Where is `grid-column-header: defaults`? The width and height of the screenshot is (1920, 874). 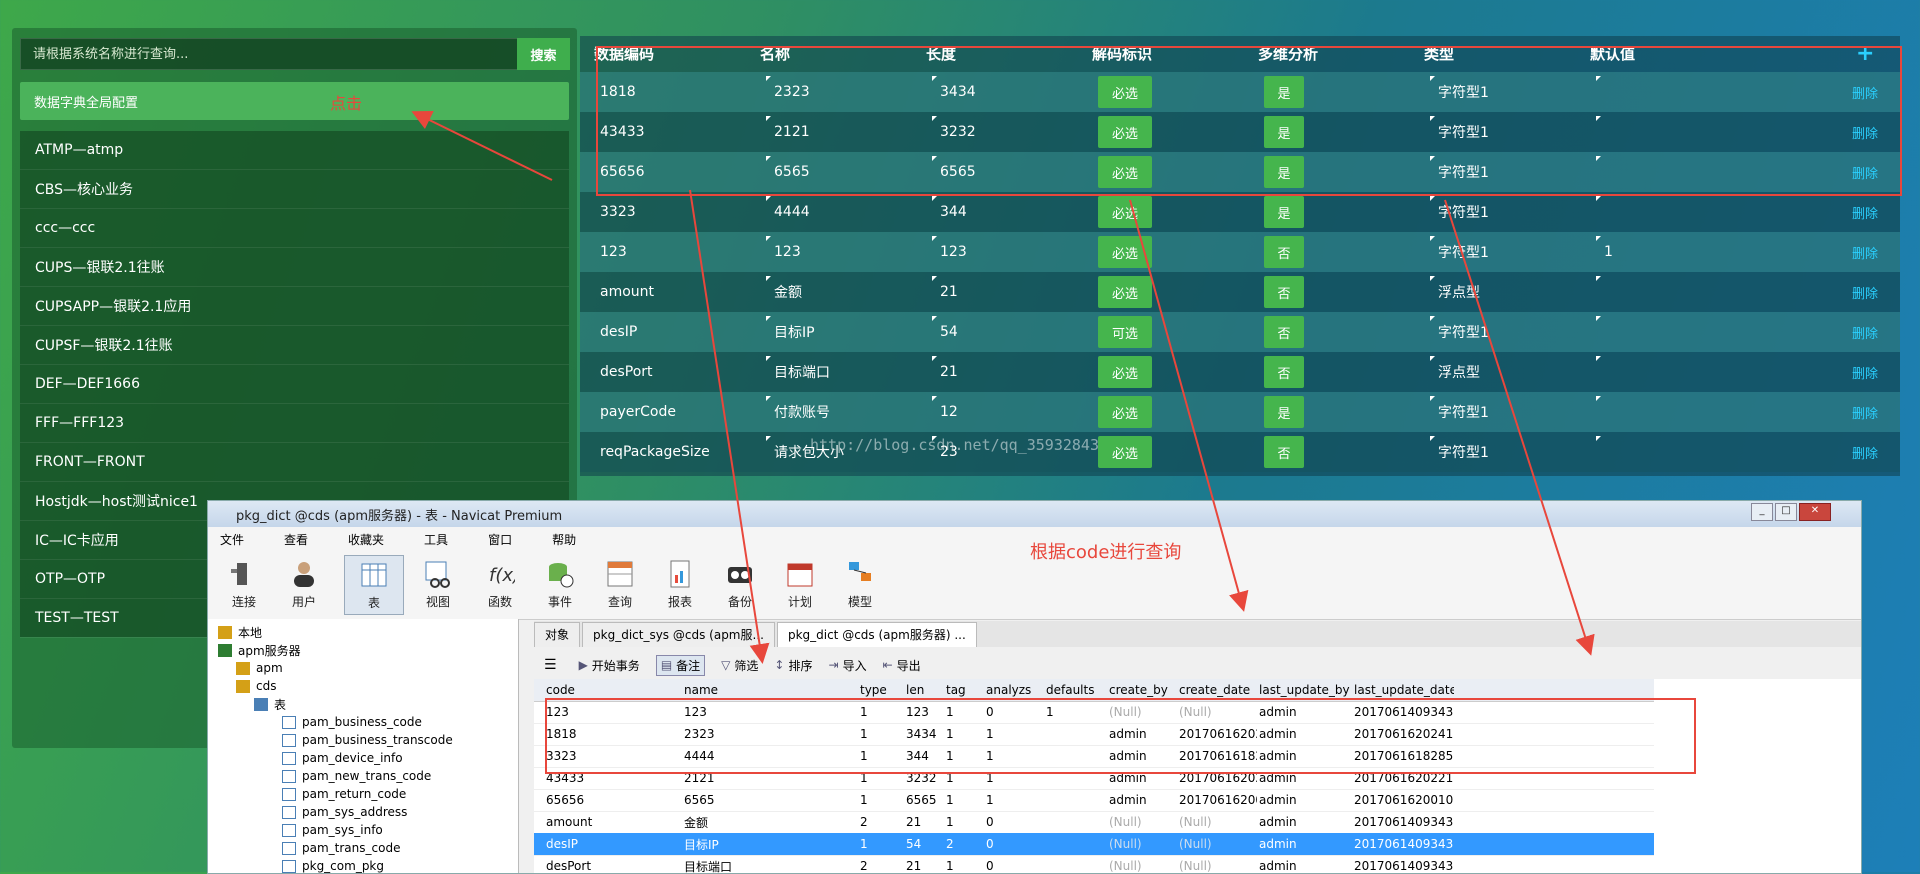 grid-column-header: defaults is located at coordinates (1076, 690).